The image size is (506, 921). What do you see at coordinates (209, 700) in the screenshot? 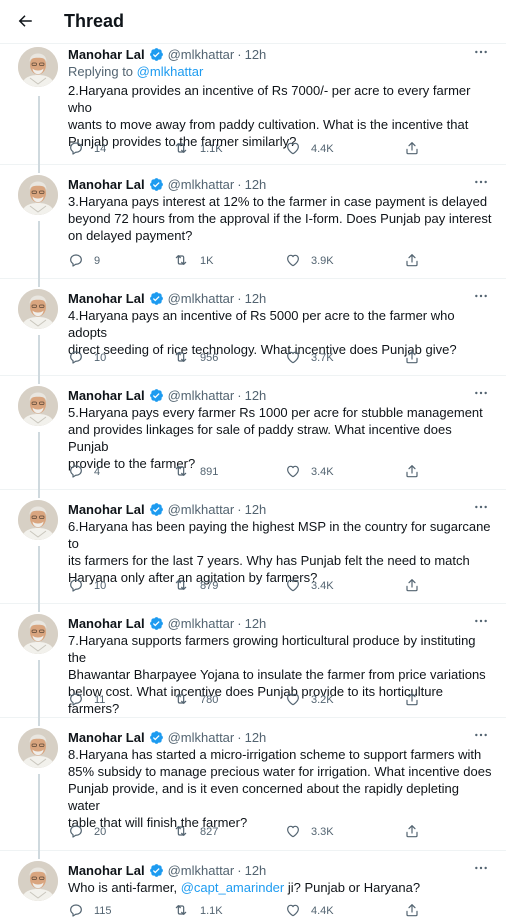
I see `retweet-count: 780` at bounding box center [209, 700].